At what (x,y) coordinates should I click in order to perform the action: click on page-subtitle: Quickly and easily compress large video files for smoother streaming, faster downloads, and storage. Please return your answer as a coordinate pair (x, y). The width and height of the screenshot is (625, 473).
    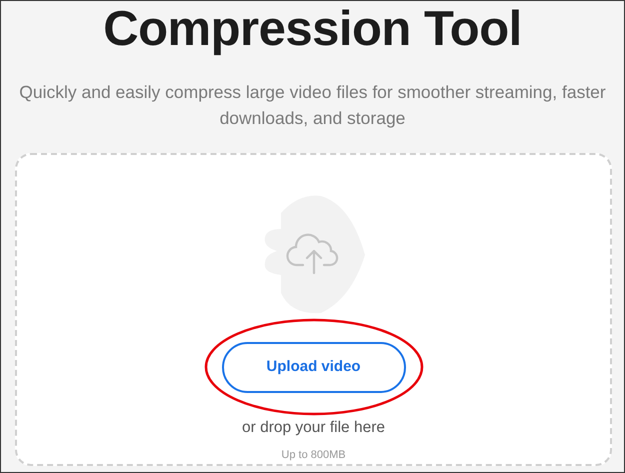
    Looking at the image, I should click on (312, 105).